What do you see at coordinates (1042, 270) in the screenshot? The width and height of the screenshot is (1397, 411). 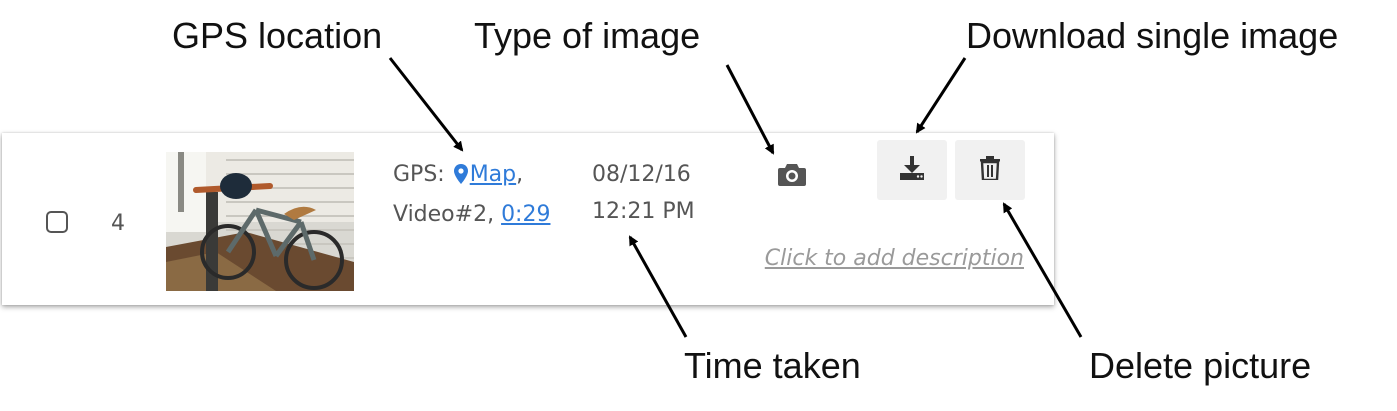 I see `arrow-delete-picture` at bounding box center [1042, 270].